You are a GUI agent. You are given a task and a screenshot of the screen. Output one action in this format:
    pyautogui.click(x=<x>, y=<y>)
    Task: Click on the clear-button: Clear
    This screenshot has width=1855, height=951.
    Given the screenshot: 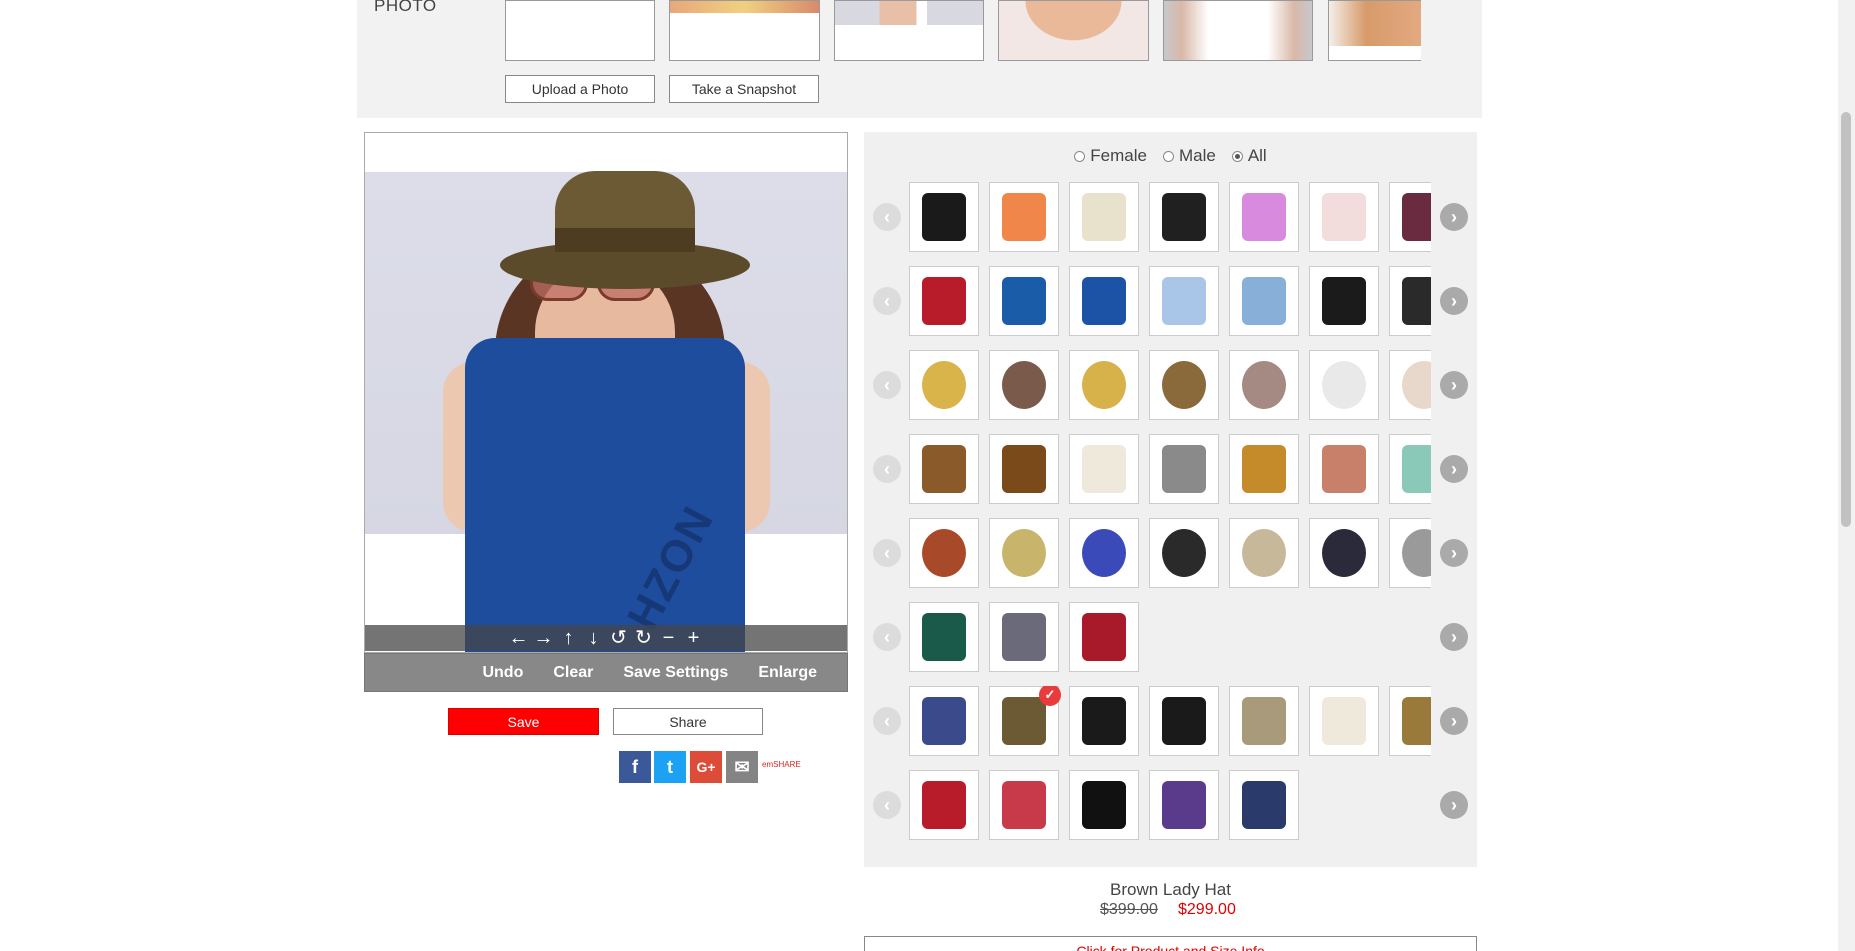 What is the action you would take?
    pyautogui.click(x=573, y=673)
    